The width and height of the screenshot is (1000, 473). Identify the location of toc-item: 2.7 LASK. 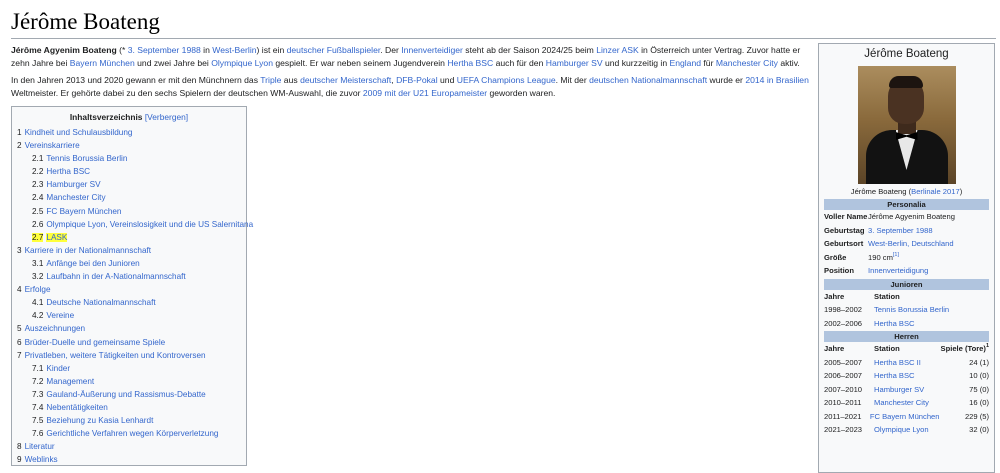
(129, 237).